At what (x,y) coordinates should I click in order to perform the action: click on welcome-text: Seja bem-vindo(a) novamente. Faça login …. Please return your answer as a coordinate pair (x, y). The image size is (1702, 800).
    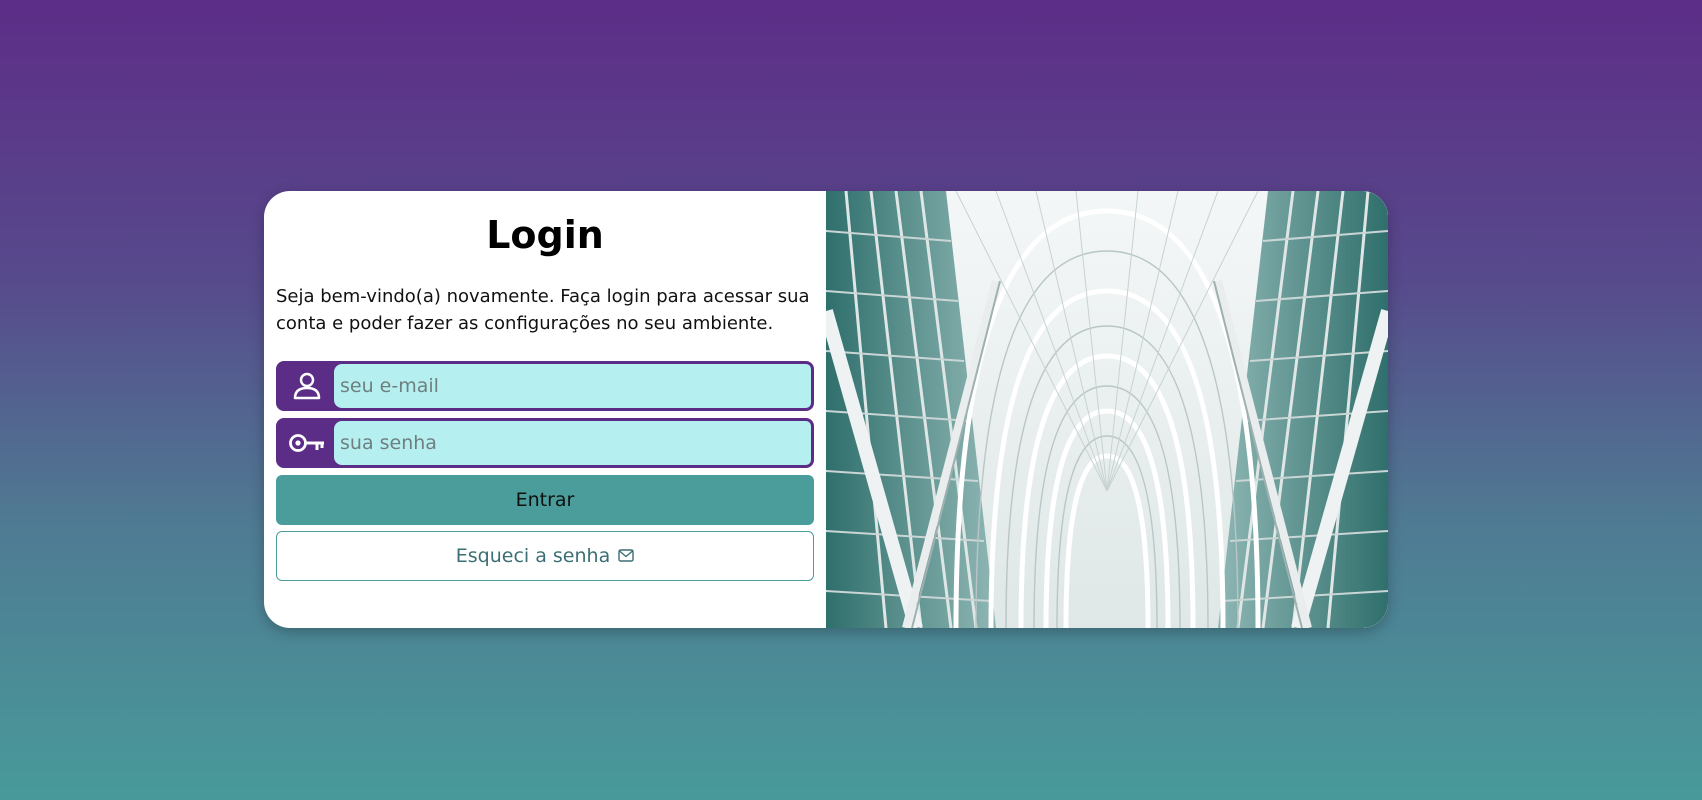
    Looking at the image, I should click on (543, 310).